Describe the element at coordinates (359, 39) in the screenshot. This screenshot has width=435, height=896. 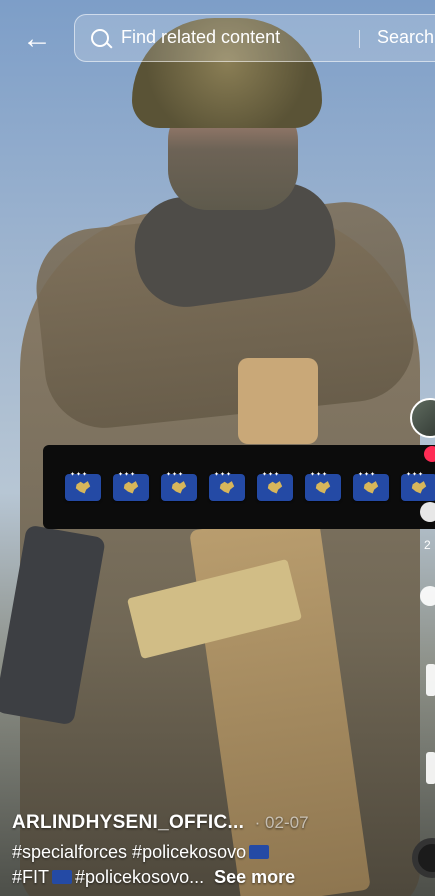
I see `search-divider` at that location.